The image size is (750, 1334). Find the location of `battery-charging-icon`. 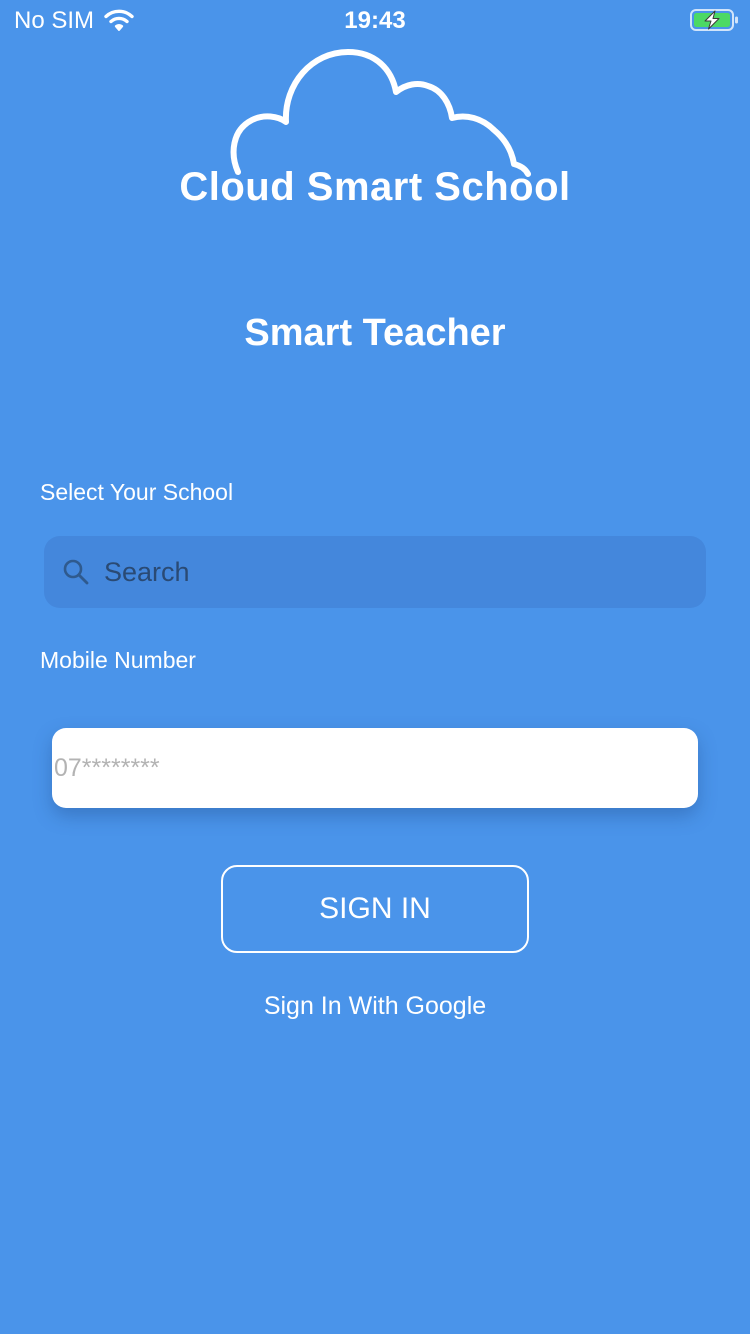

battery-charging-icon is located at coordinates (714, 20).